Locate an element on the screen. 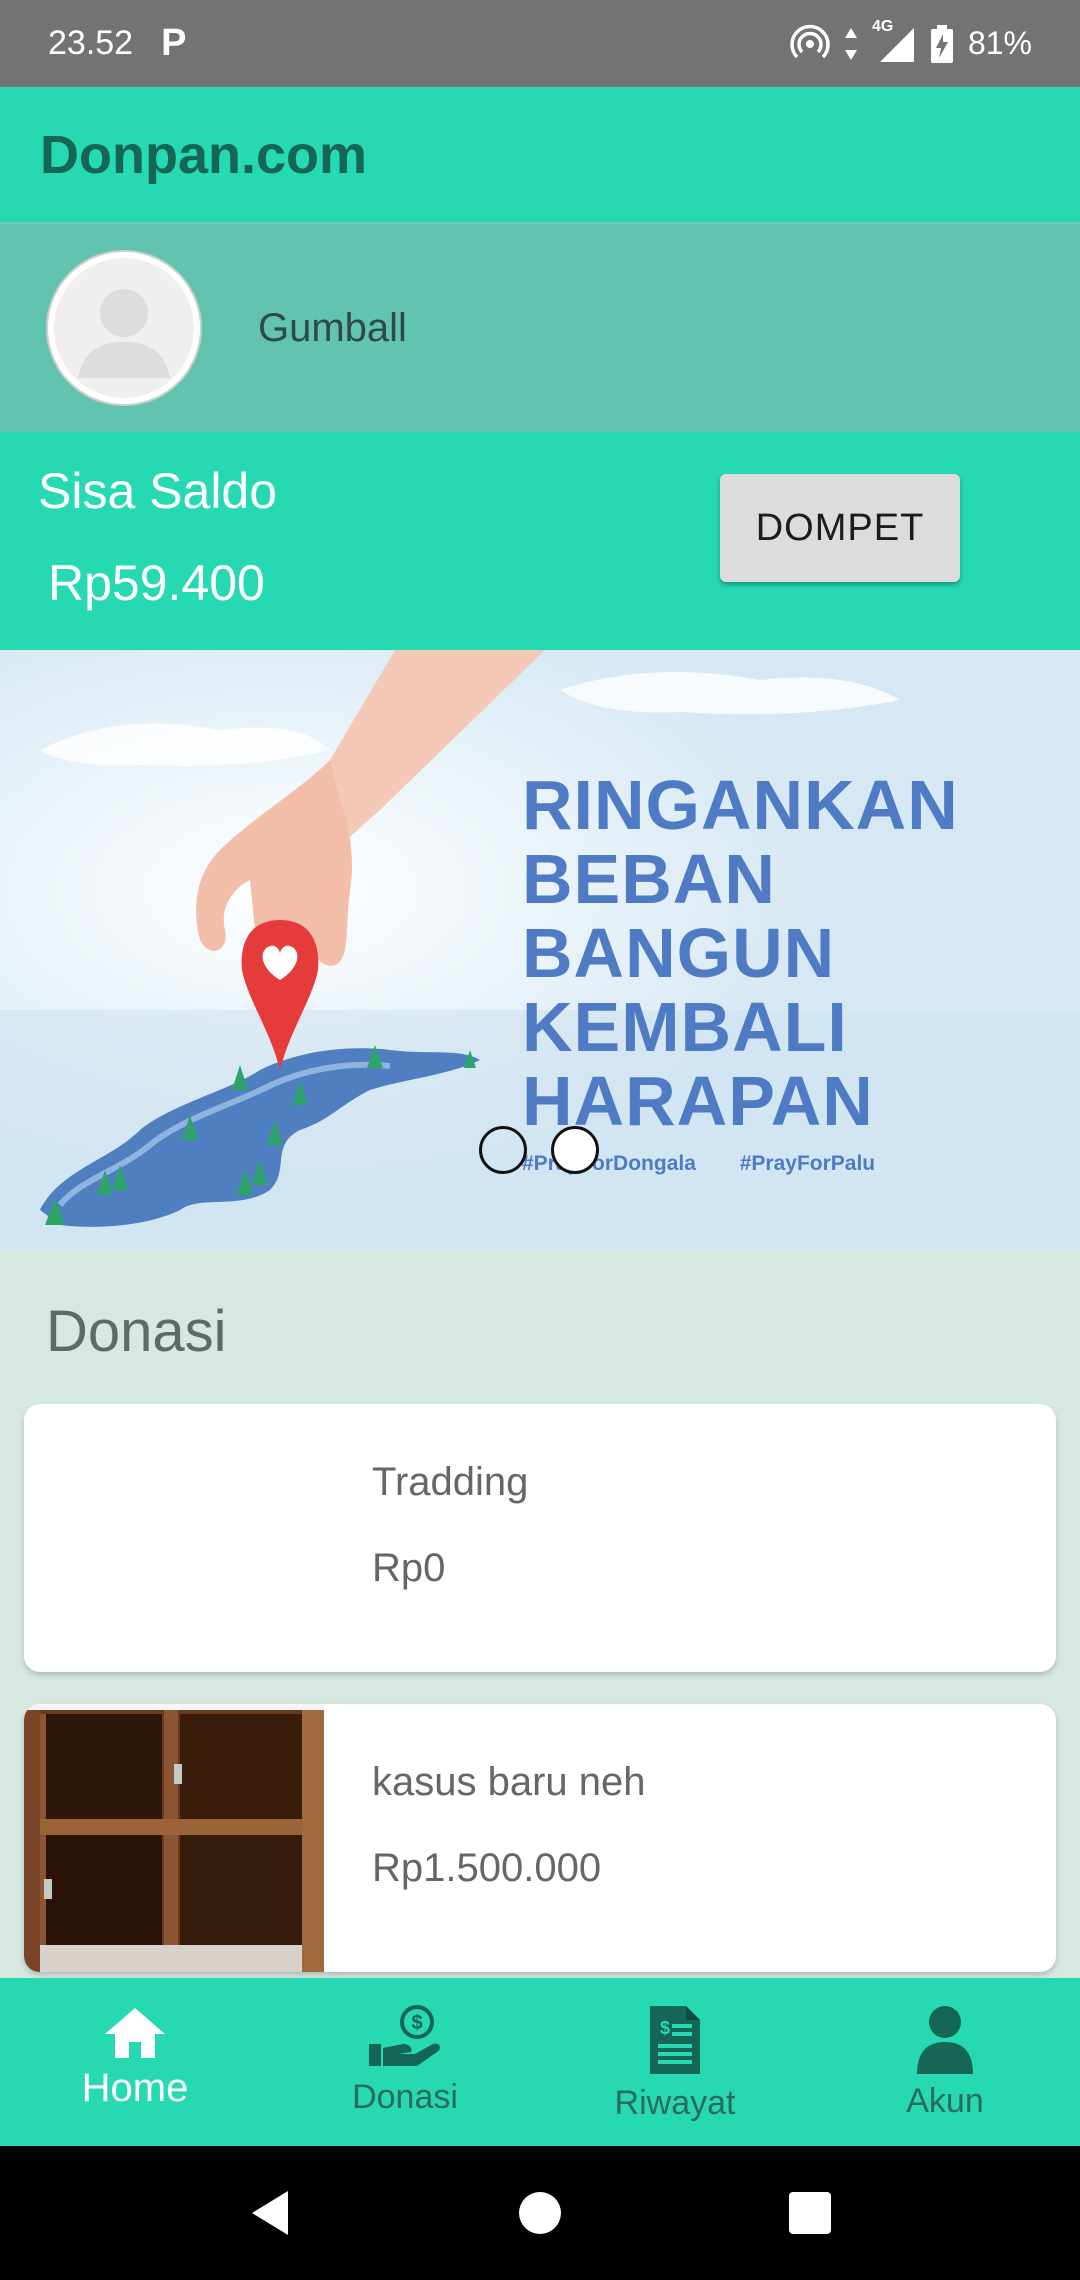  donation-title: kasus baru neh is located at coordinates (509, 1782).